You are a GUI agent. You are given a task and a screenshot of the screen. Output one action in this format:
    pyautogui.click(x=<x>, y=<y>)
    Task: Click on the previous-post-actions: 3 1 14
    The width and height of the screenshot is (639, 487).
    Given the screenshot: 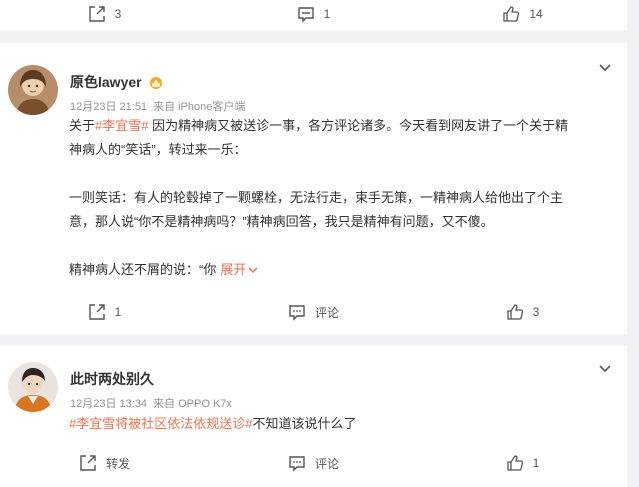 What is the action you would take?
    pyautogui.click(x=313, y=14)
    